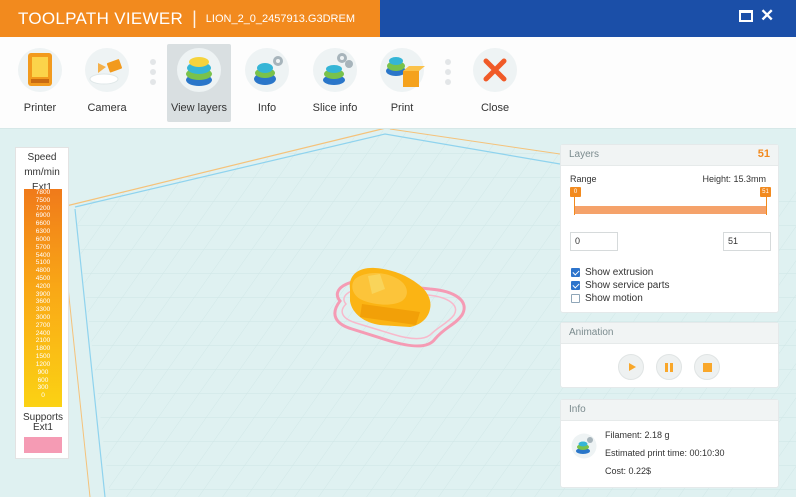 Image resolution: width=796 pixels, height=497 pixels. What do you see at coordinates (42, 427) in the screenshot?
I see `supports-extruder: Ext1` at bounding box center [42, 427].